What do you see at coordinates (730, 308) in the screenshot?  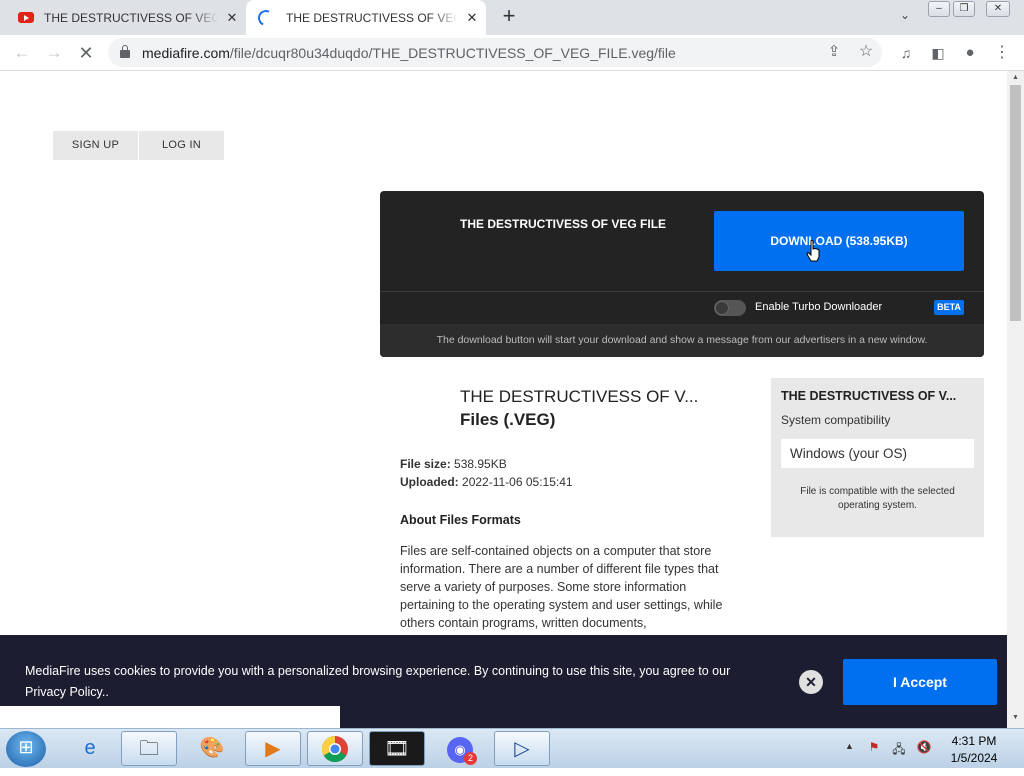 I see `turbo-downloader-toggle` at bounding box center [730, 308].